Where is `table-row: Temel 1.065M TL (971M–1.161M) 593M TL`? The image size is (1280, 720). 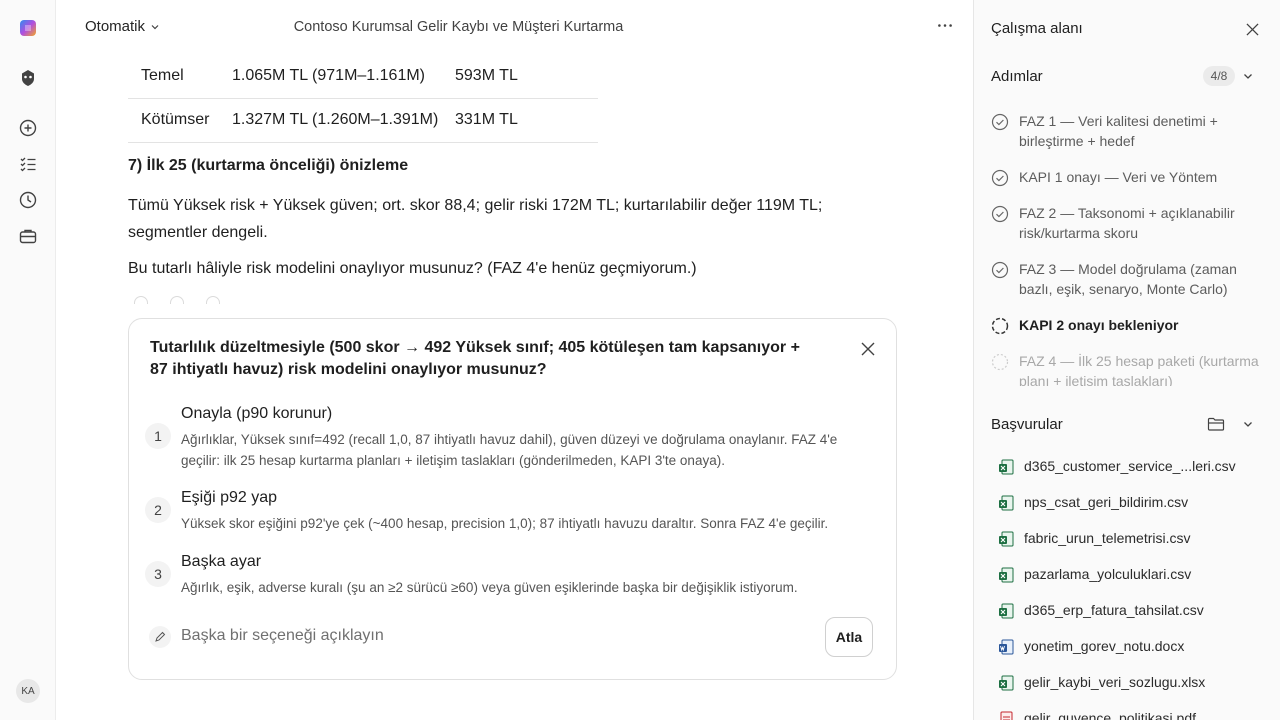
table-row: Temel 1.065M TL (971M–1.161M) 593M TL is located at coordinates (363, 76).